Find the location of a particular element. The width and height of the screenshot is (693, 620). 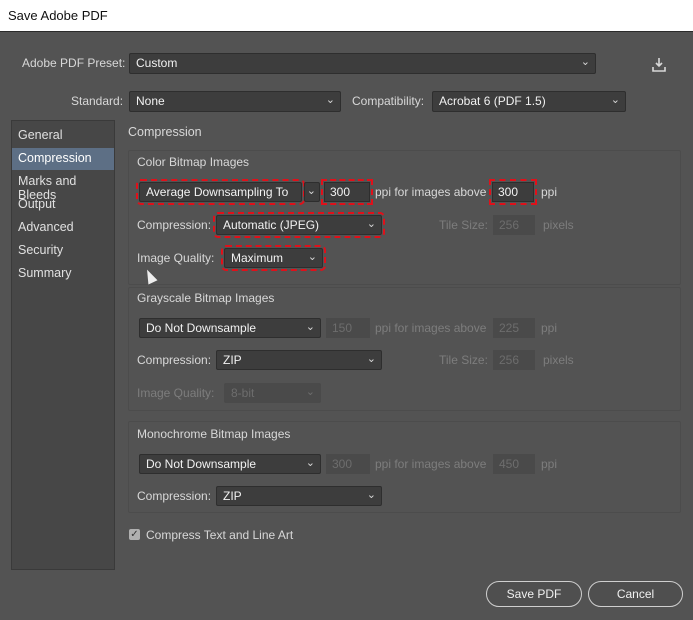

gray-tile-input: 256 is located at coordinates (514, 360).